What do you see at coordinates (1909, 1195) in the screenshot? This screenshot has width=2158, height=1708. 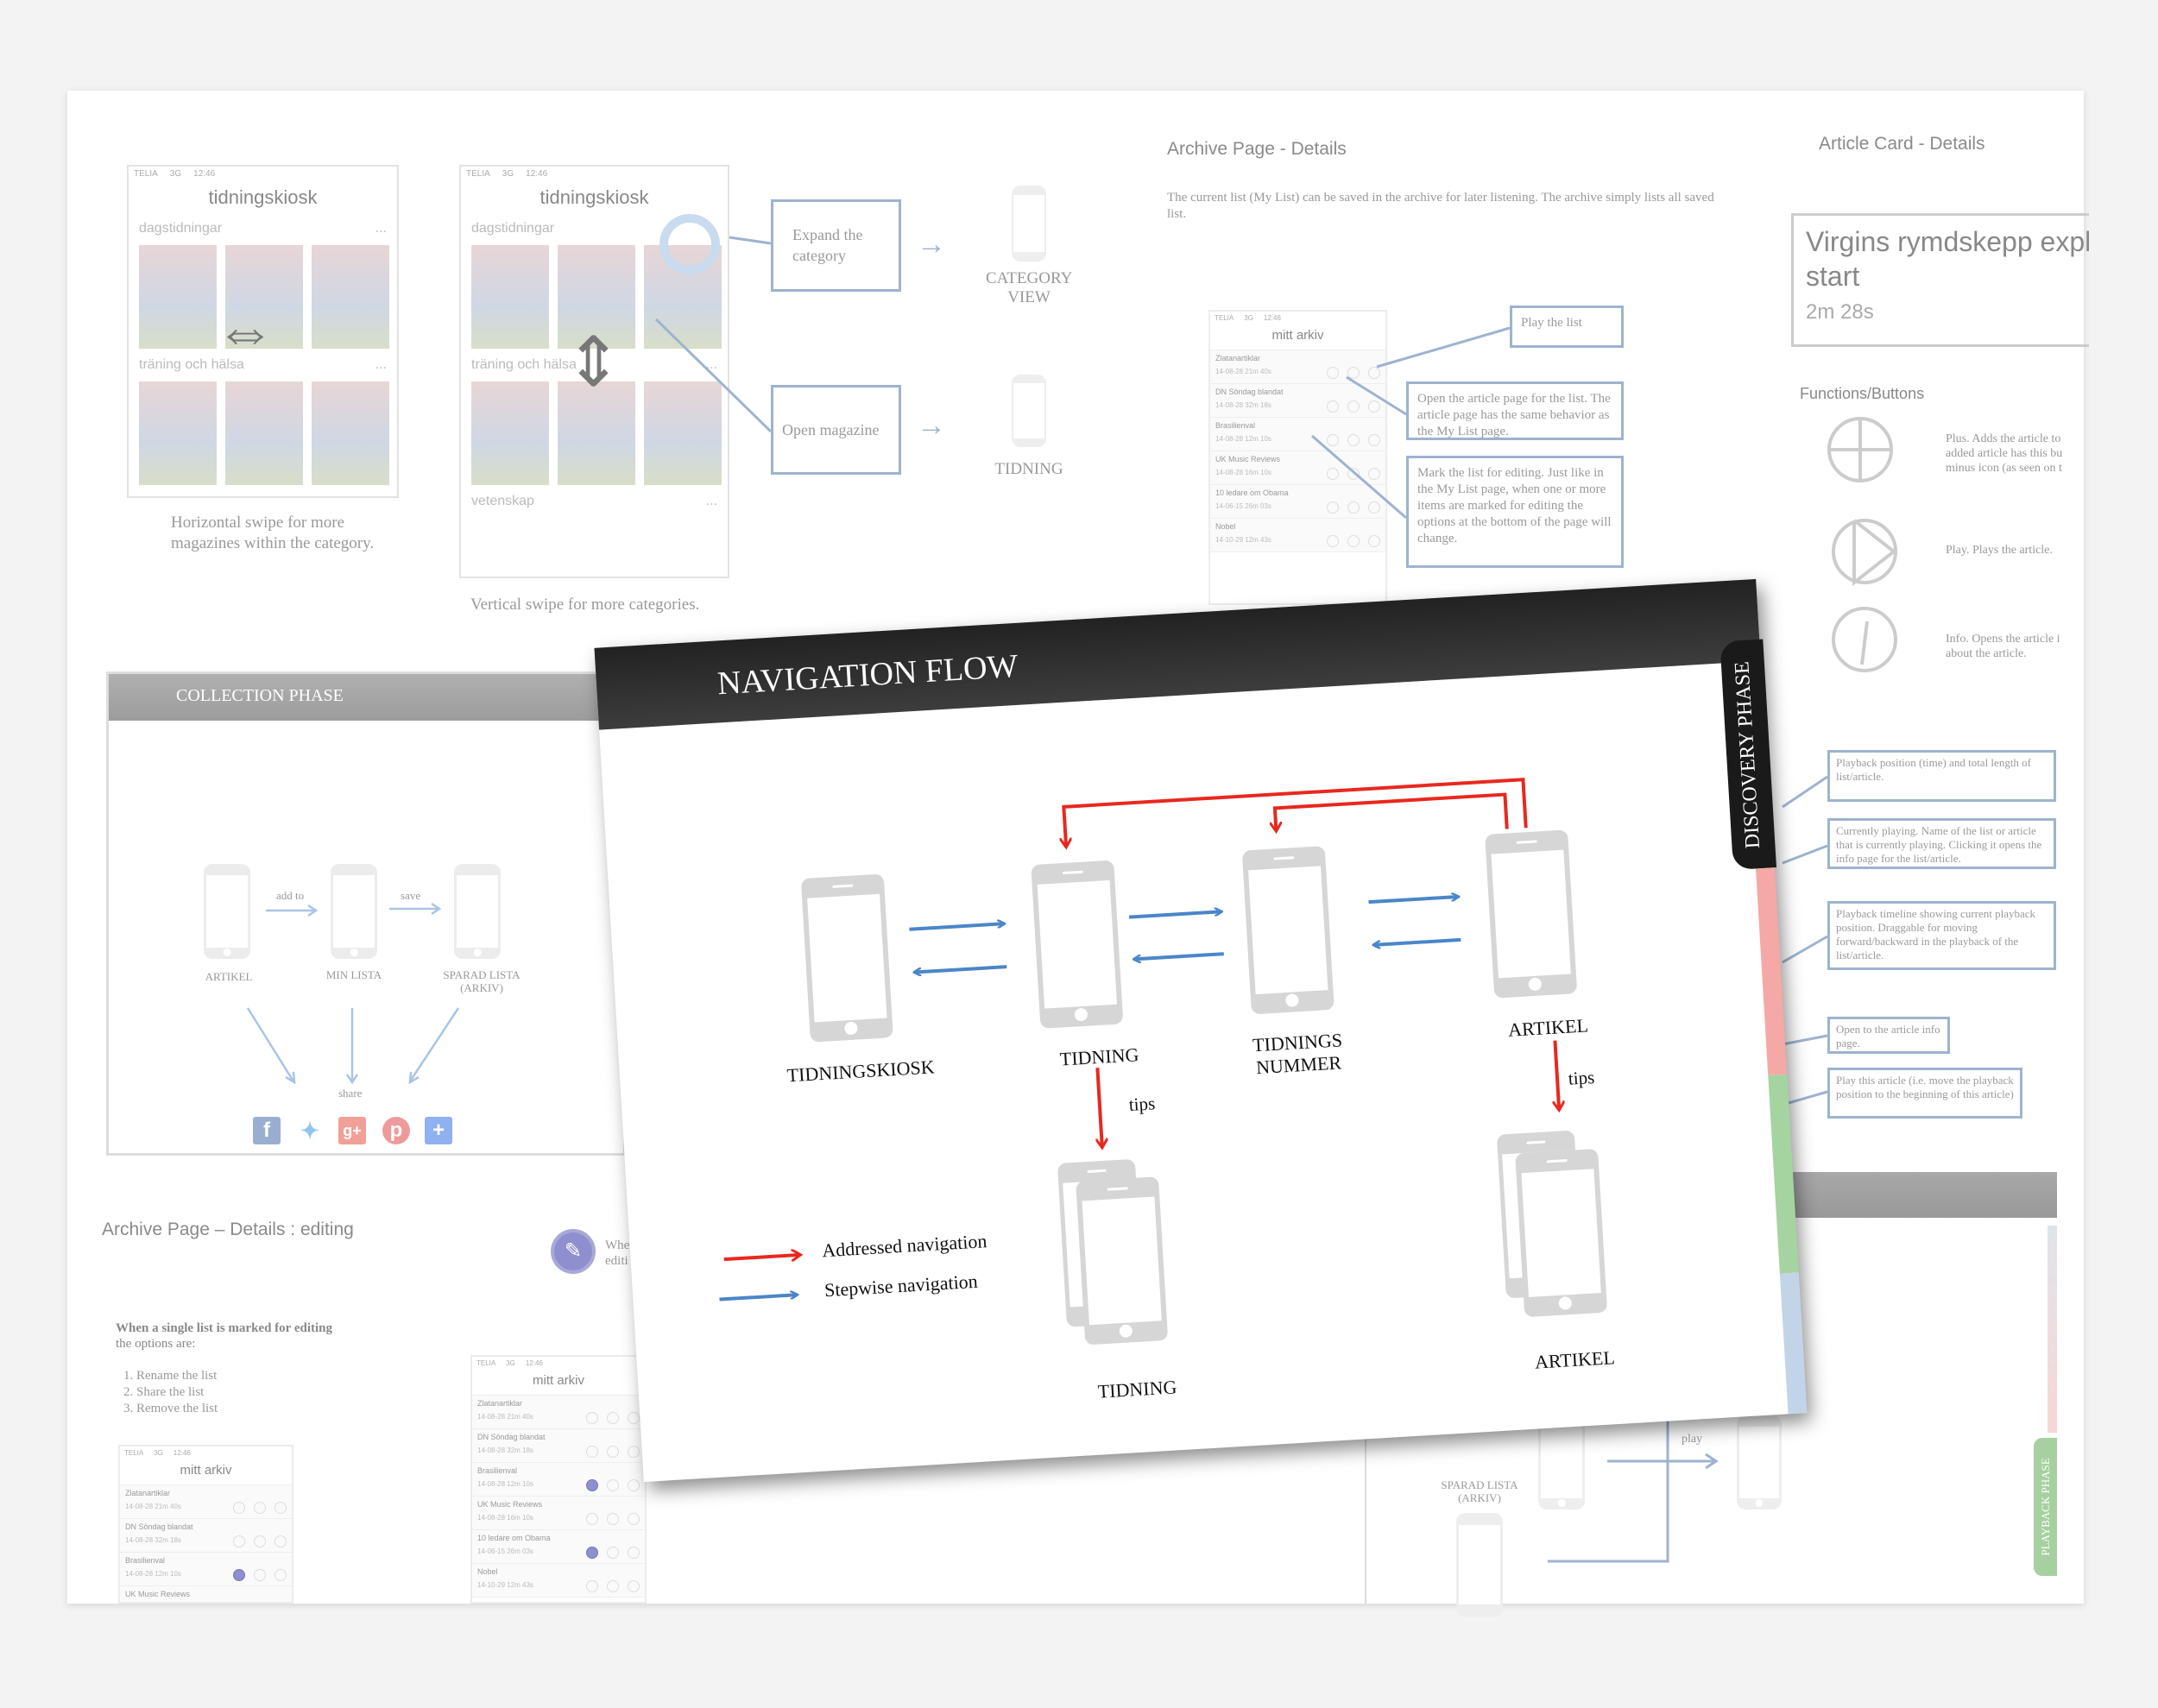 I see `playback-header` at bounding box center [1909, 1195].